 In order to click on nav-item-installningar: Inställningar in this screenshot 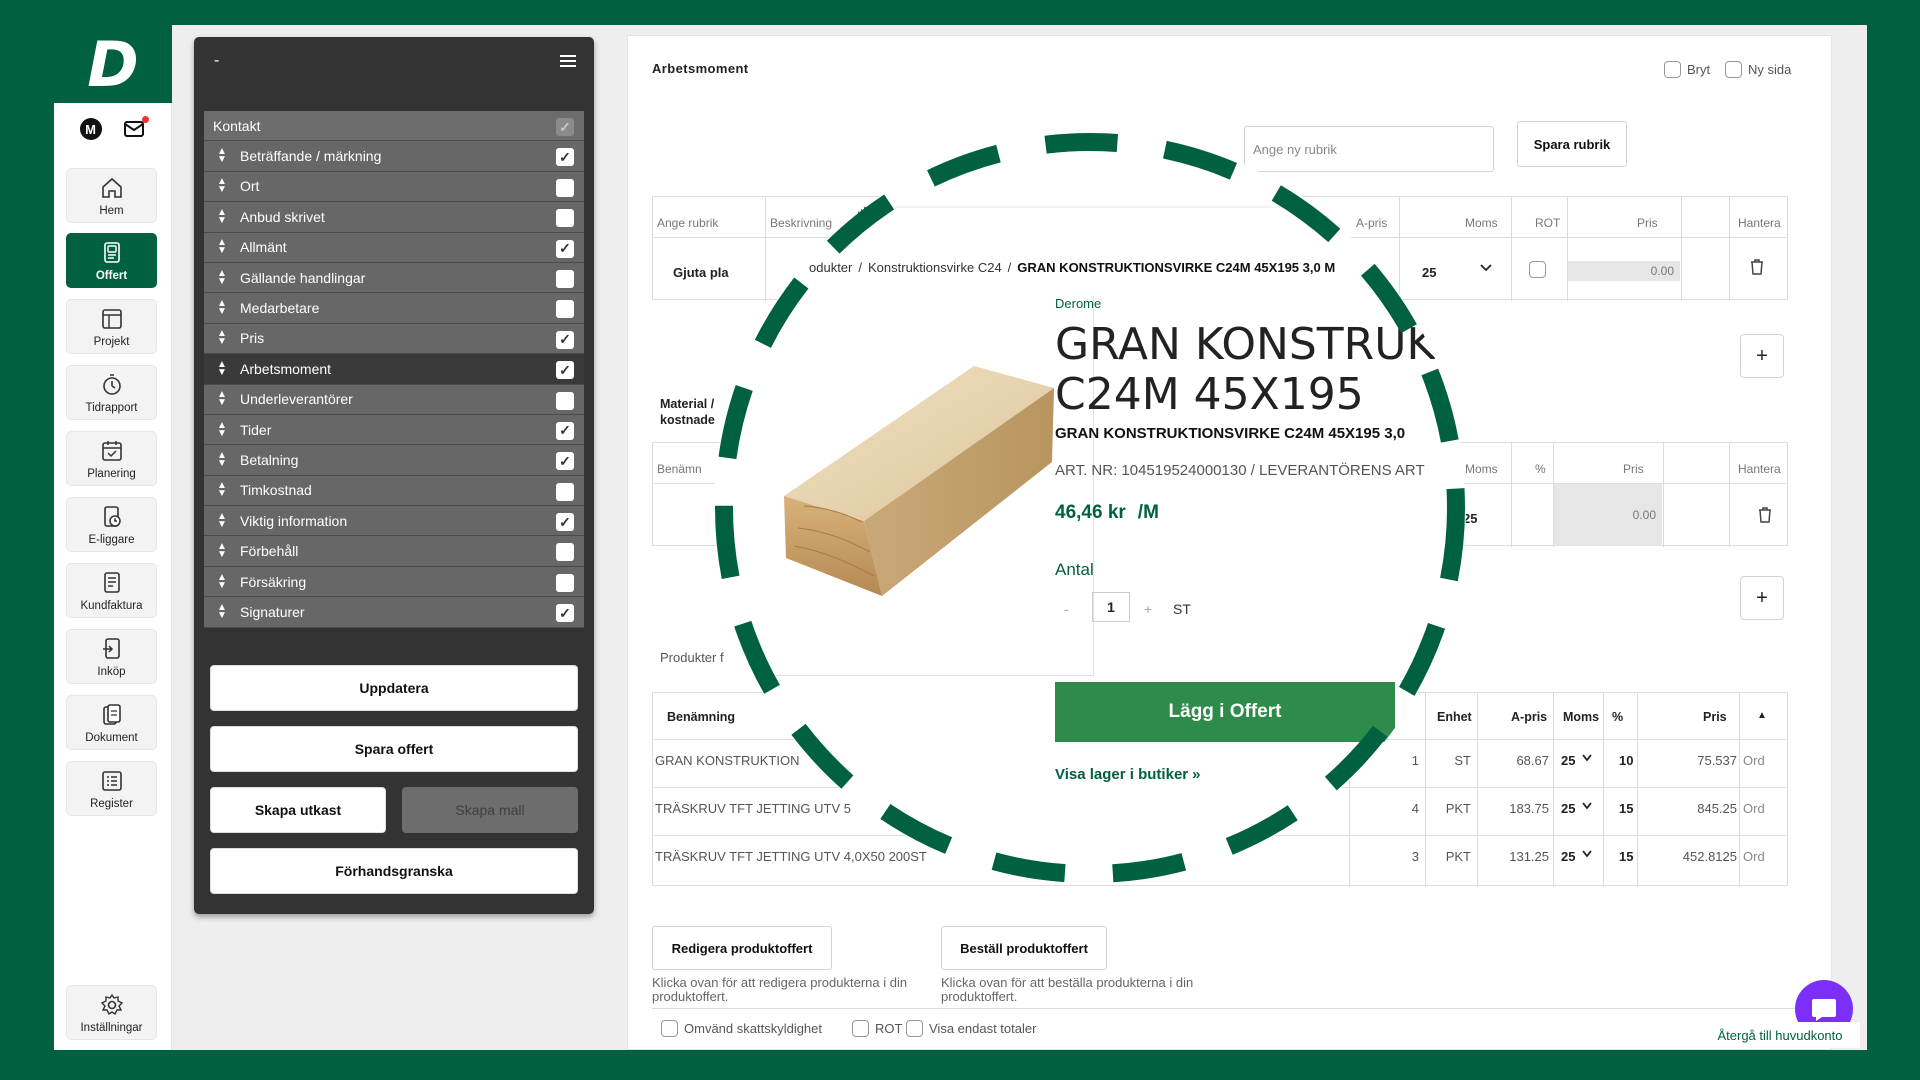, I will do `click(111, 1012)`.